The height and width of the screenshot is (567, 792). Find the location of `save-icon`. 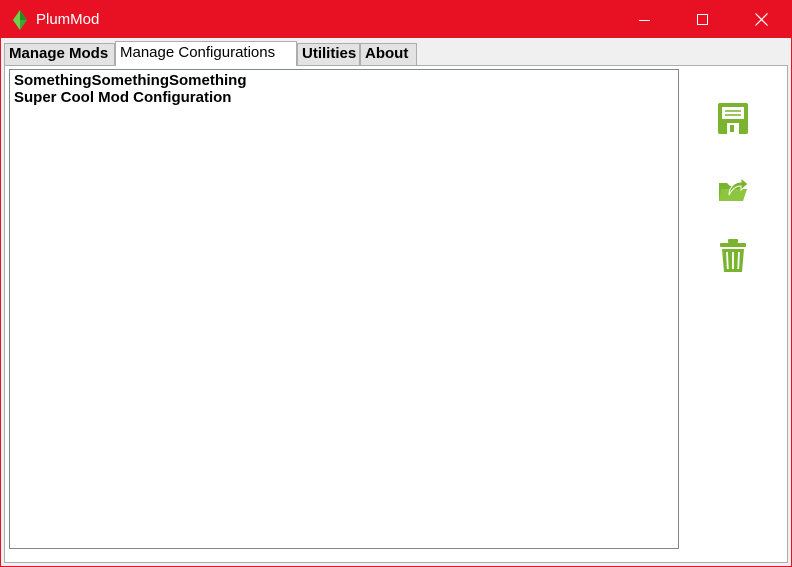

save-icon is located at coordinates (733, 119).